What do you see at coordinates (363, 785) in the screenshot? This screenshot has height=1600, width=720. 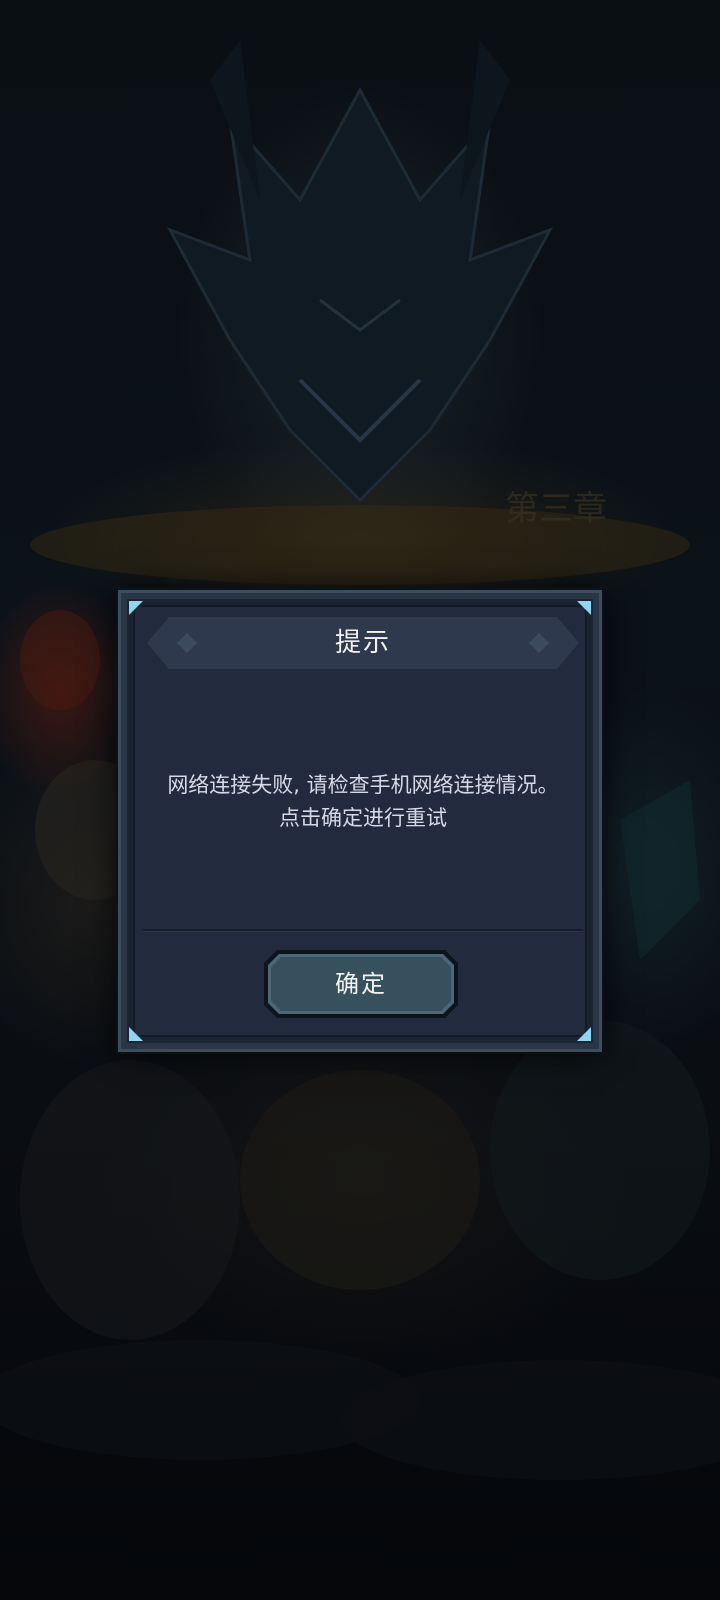 I see `message-line-1: 网络连接失败, 请检查手机网络连接情况。` at bounding box center [363, 785].